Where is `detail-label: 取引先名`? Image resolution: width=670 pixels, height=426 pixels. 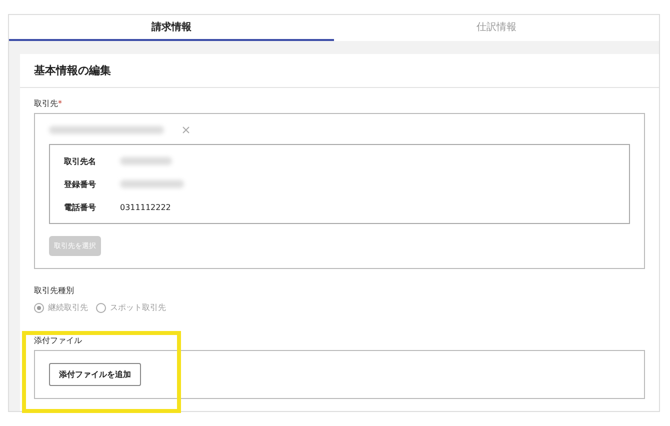 detail-label: 取引先名 is located at coordinates (80, 161).